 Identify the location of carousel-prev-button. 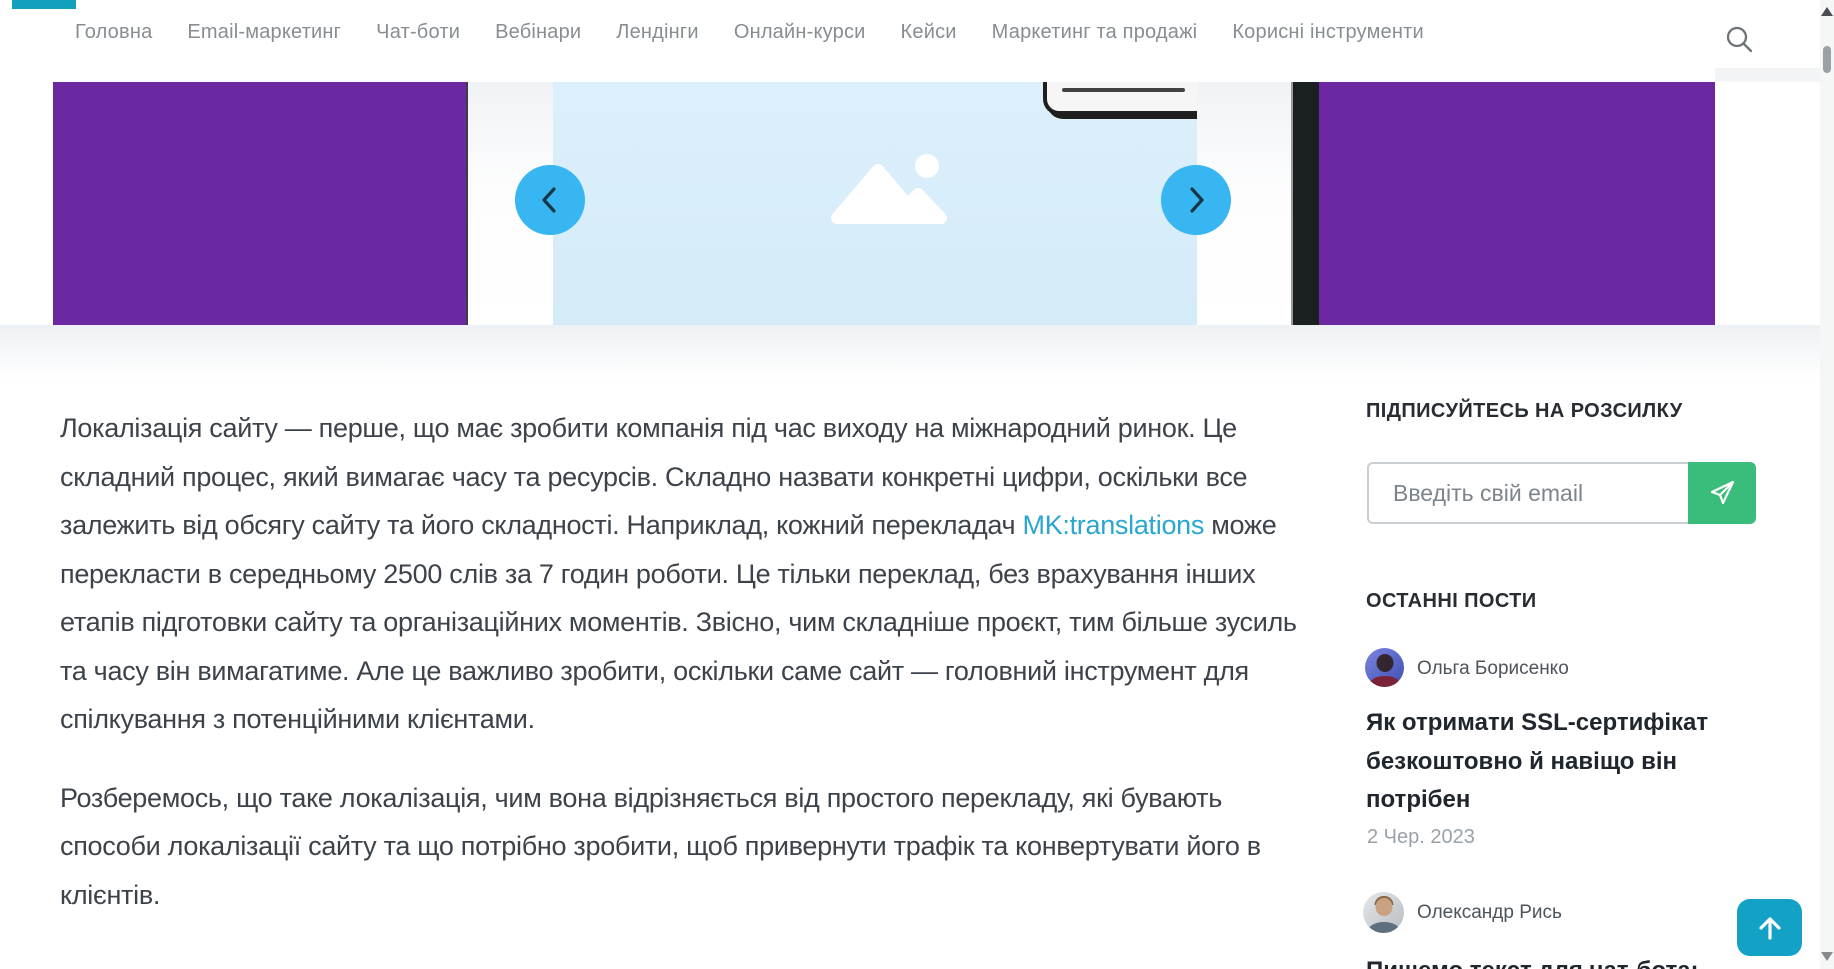
(550, 200).